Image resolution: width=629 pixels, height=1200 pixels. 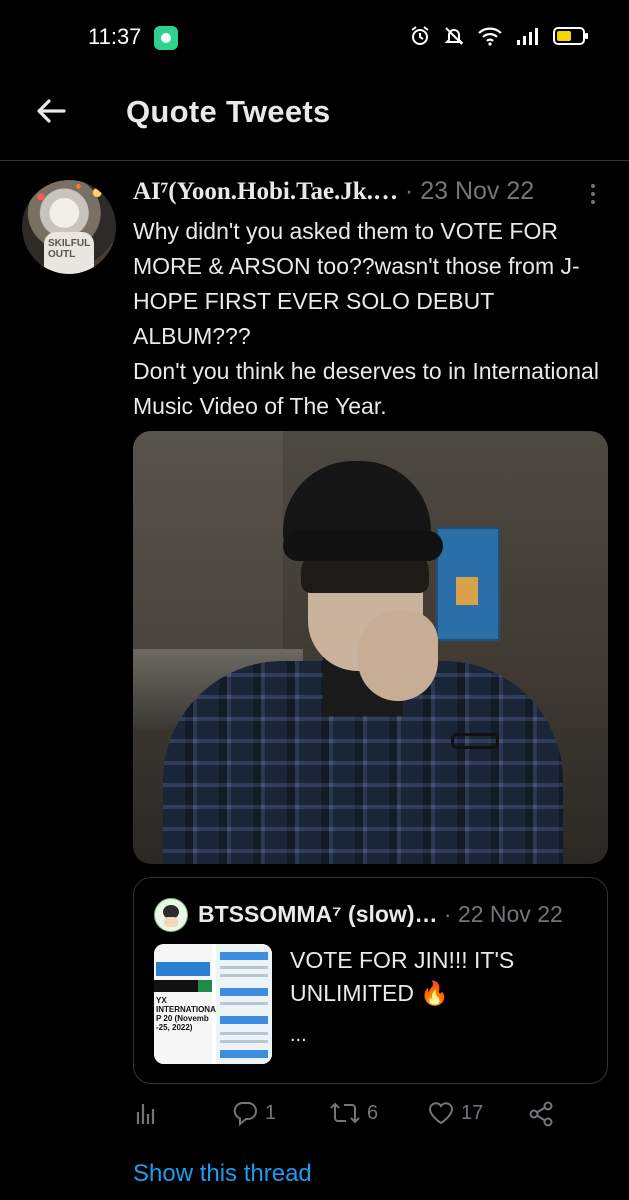 I want to click on alarm-icon, so click(x=420, y=35).